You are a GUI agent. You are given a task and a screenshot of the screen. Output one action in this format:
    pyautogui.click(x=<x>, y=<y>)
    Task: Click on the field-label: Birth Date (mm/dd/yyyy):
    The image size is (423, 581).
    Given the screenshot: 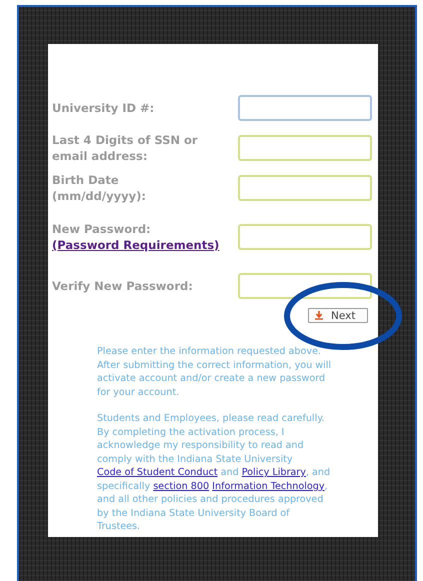 What is the action you would take?
    pyautogui.click(x=99, y=188)
    